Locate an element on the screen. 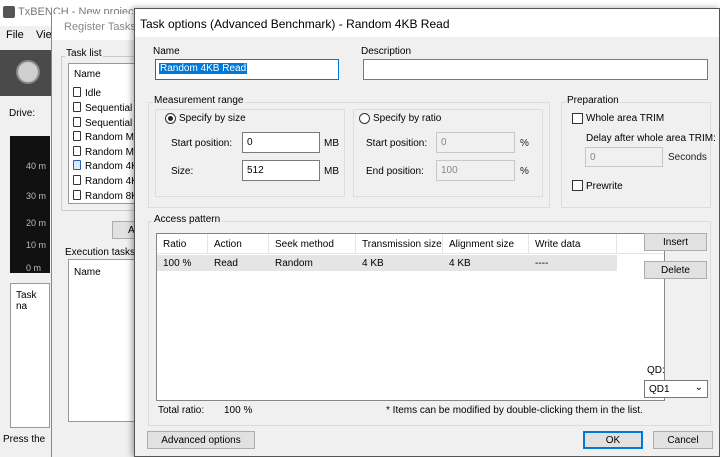  delete-button: Delete is located at coordinates (675, 270).